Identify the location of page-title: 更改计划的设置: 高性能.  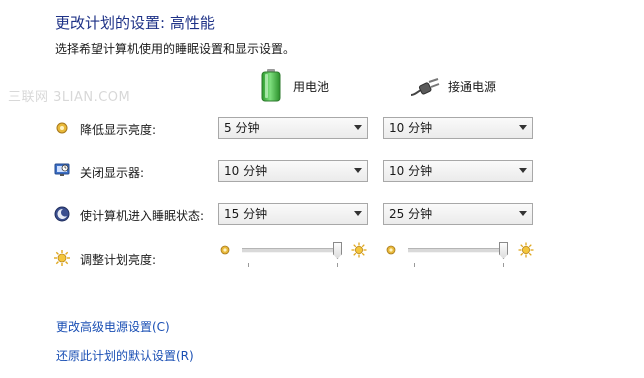
(135, 23).